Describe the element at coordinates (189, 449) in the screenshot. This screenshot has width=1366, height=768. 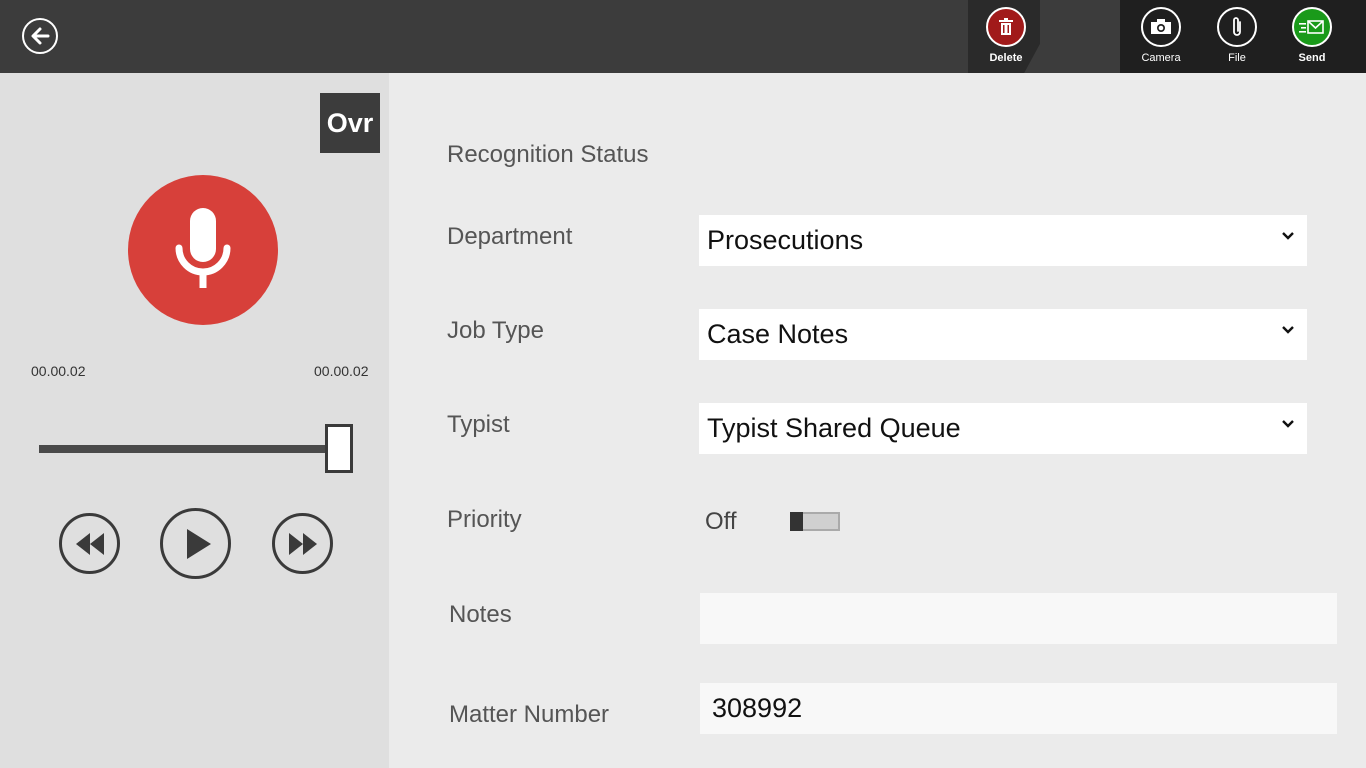
I see `playback-slider-track` at that location.